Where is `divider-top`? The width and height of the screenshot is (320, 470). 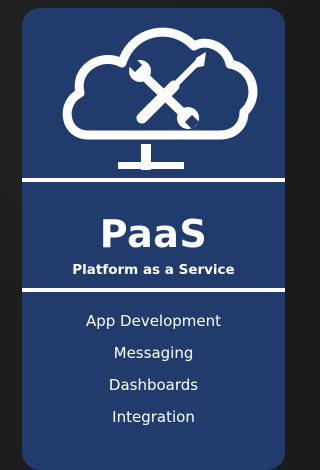 divider-top is located at coordinates (153, 180).